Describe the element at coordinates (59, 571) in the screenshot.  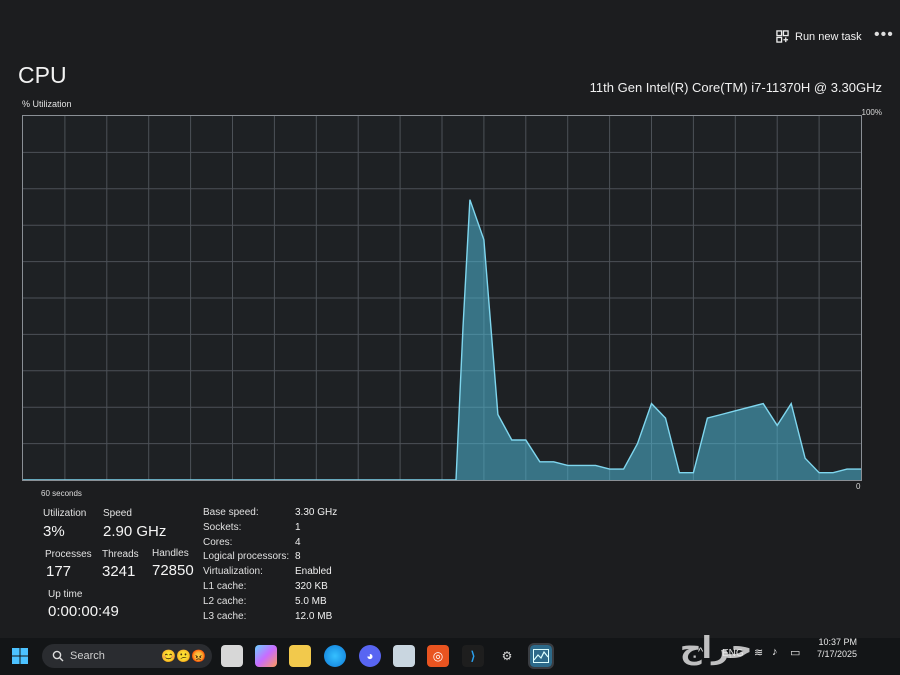
I see `processes-value: 177` at that location.